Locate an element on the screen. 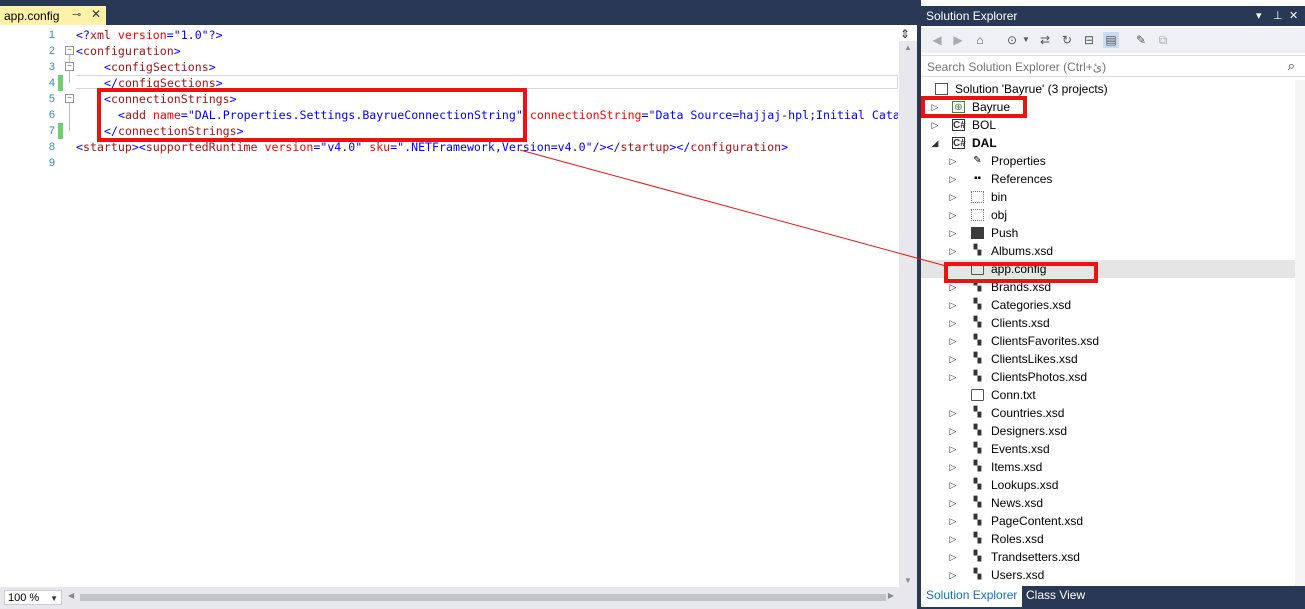 This screenshot has height=609, width=1305. refresh-icon: ↻ is located at coordinates (1067, 40).